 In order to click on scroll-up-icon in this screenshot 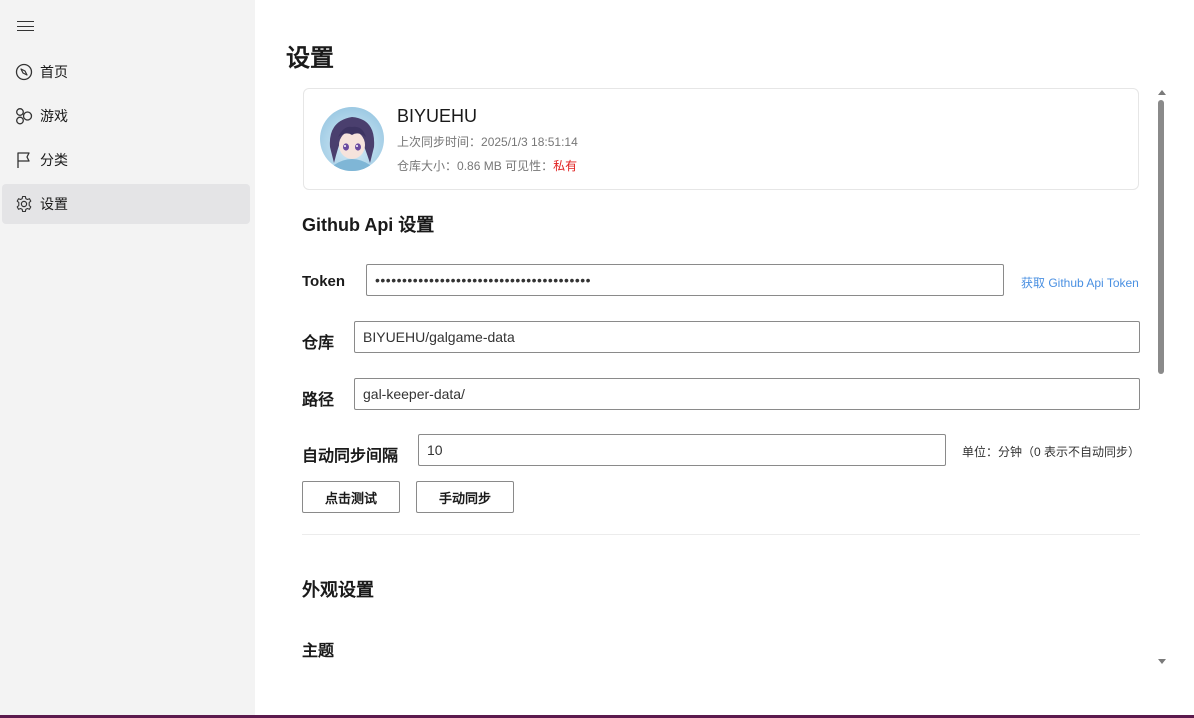, I will do `click(1162, 92)`.